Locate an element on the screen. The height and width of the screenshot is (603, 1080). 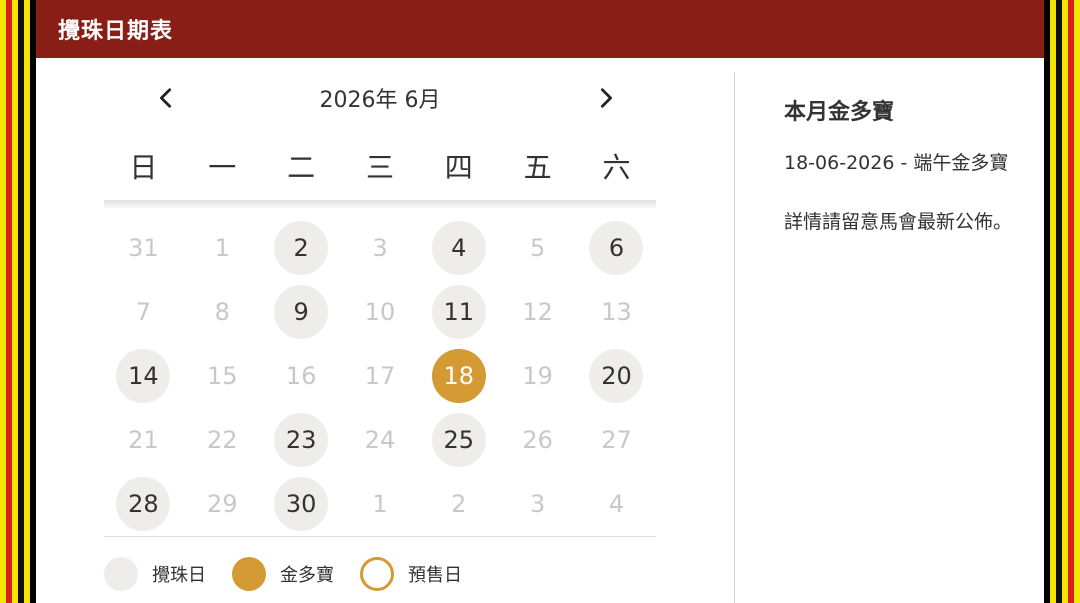
legend: 攪珠日 金多寶 預售日 is located at coordinates (296, 574).